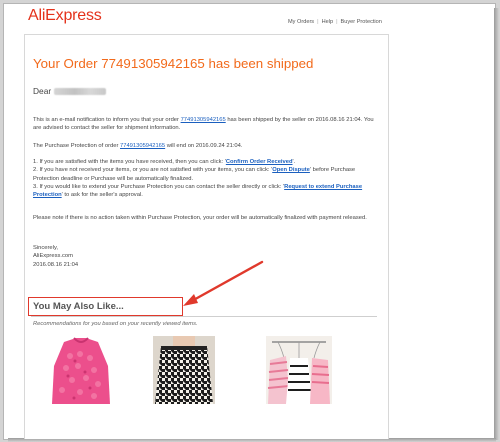 This screenshot has height=442, width=500. I want to click on aliexpress-logo: AliExpress, so click(65, 16).